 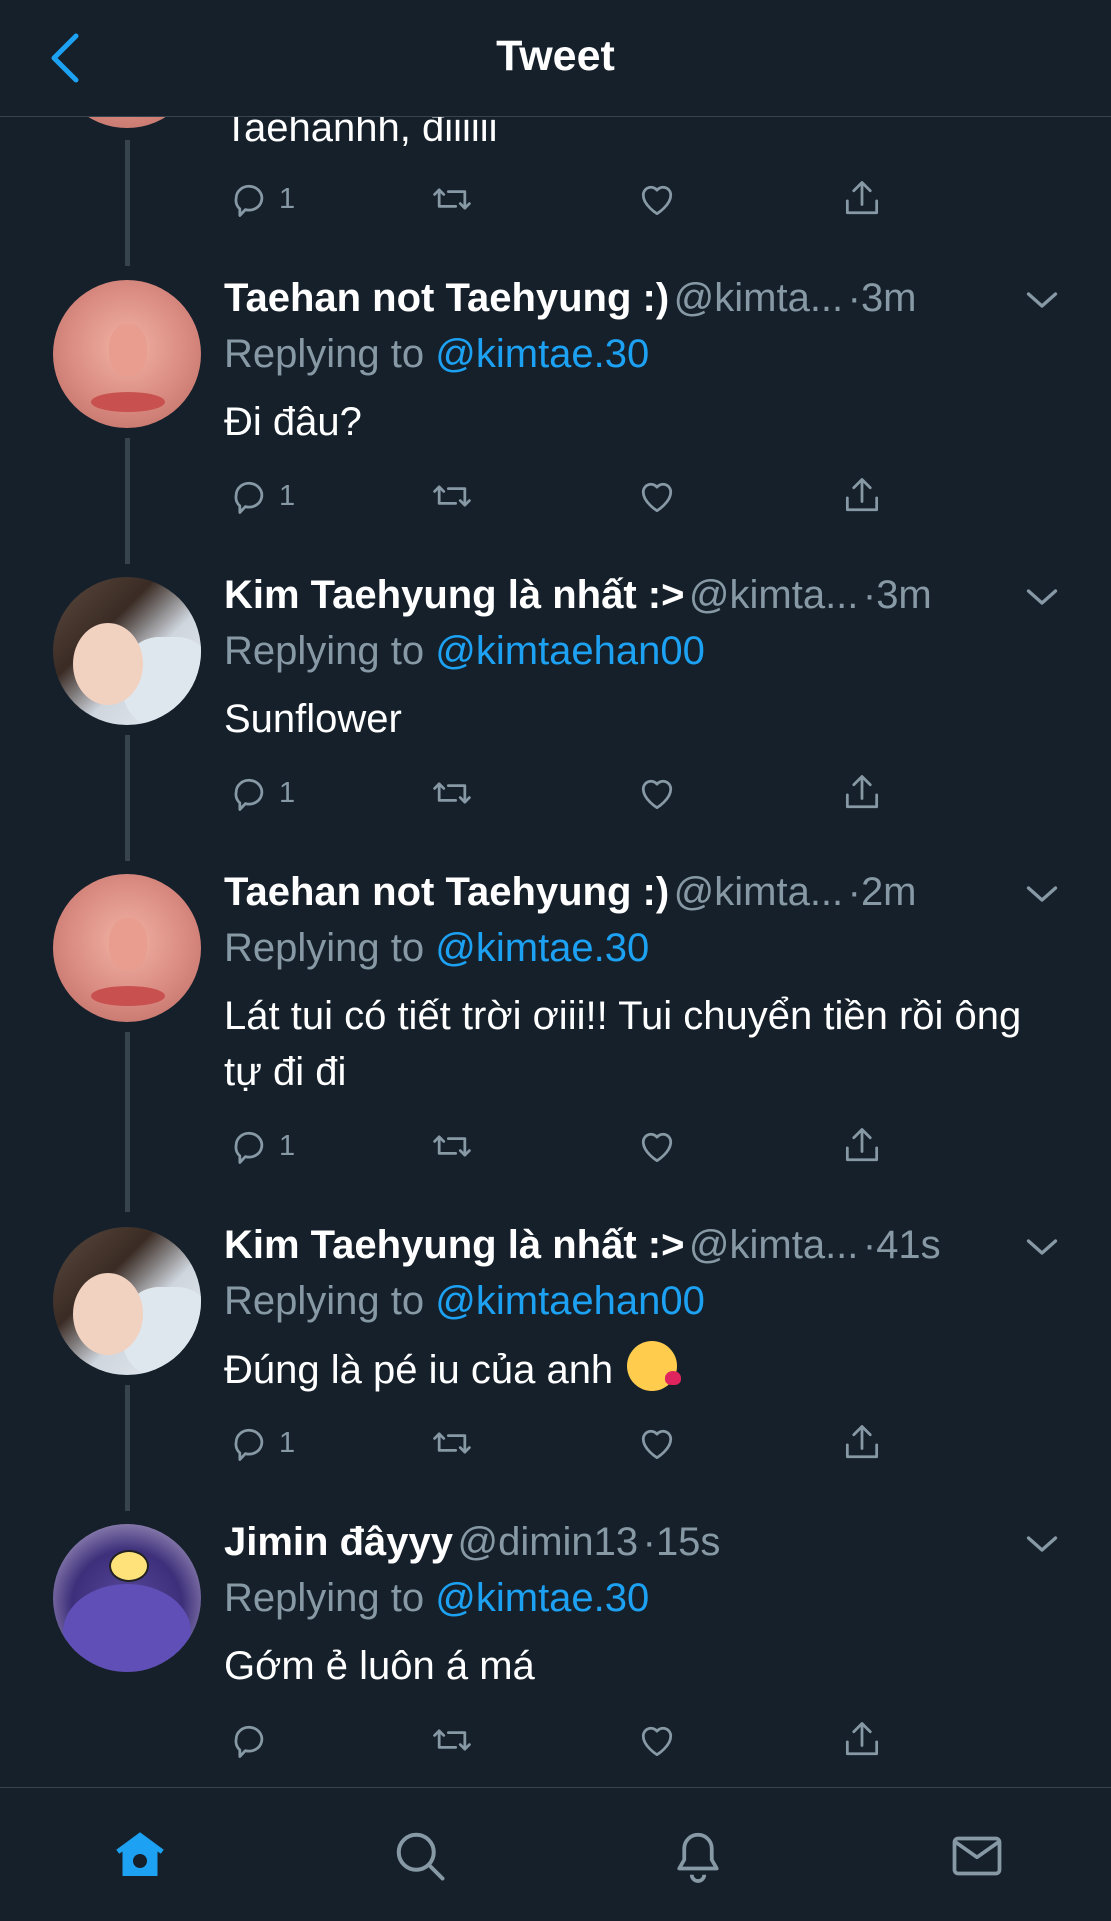 I want to click on timestamp: 41s, so click(x=908, y=1245).